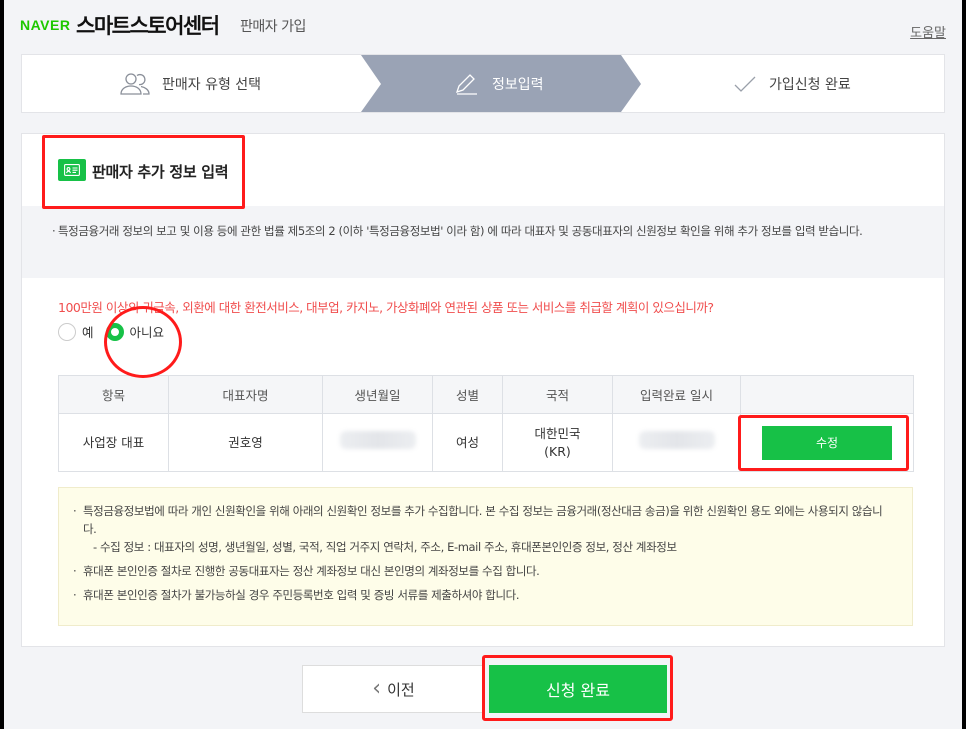  What do you see at coordinates (45, 25) in the screenshot?
I see `naver-logo: NAVER` at bounding box center [45, 25].